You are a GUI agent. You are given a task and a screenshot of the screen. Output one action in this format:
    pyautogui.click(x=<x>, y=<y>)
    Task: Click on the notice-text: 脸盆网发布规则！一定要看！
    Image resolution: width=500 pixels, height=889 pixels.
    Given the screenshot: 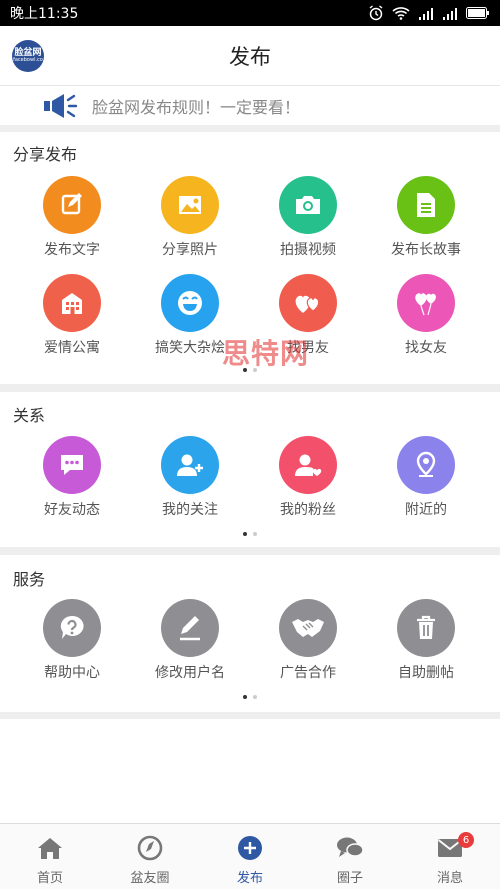 What is the action you would take?
    pyautogui.click(x=196, y=107)
    